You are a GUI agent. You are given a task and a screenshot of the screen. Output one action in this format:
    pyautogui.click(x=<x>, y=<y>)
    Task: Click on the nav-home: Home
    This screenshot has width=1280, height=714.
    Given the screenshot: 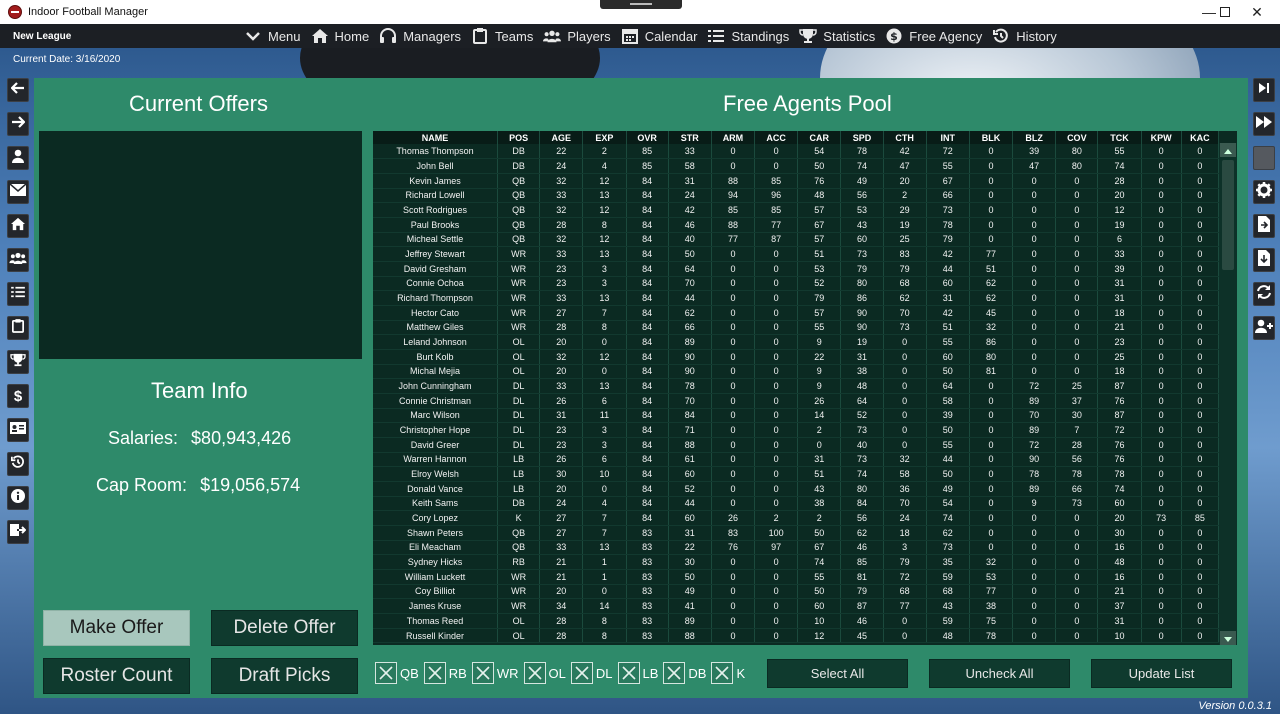 What is the action you would take?
    pyautogui.click(x=340, y=36)
    